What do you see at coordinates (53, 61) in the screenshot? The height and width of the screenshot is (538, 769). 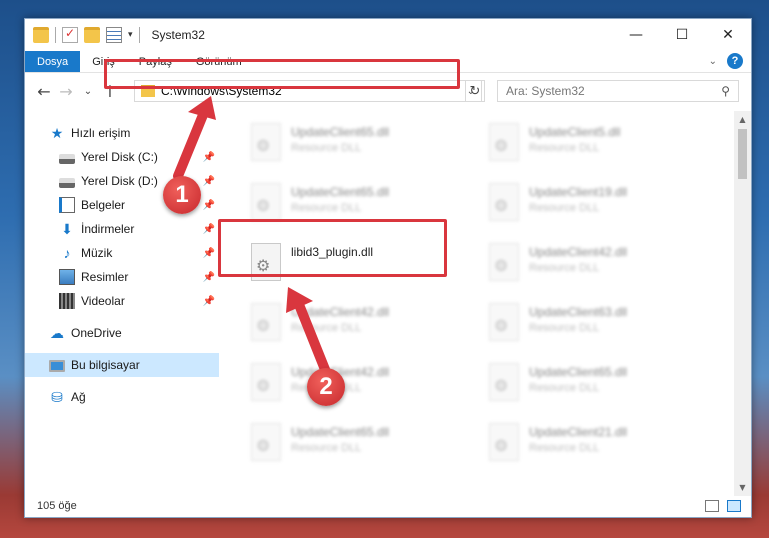 I see `tab-file: Dosya` at bounding box center [53, 61].